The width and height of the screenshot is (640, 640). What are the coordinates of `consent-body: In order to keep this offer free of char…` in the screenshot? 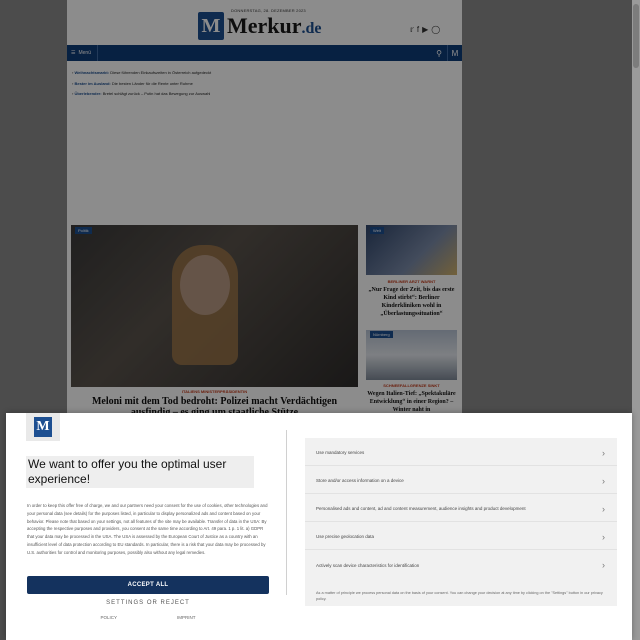 It's located at (147, 529).